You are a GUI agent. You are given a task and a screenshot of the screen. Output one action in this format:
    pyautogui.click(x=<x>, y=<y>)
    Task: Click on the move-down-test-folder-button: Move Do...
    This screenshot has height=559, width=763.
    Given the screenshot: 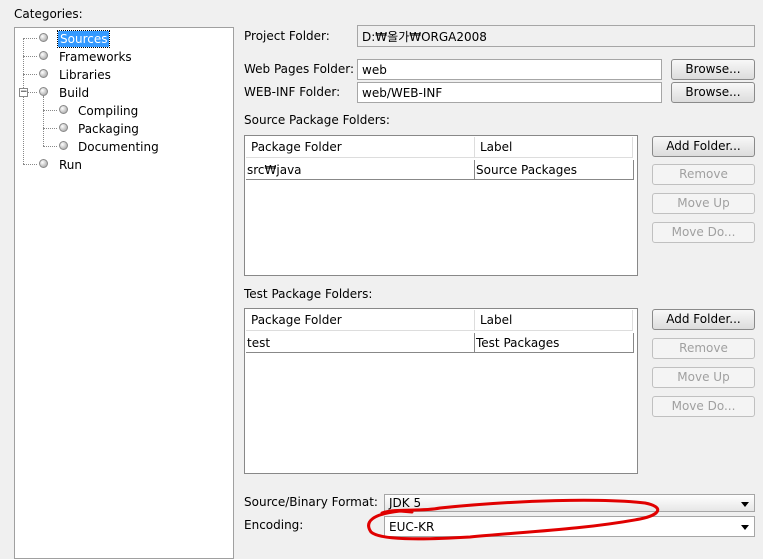 What is the action you would take?
    pyautogui.click(x=703, y=406)
    